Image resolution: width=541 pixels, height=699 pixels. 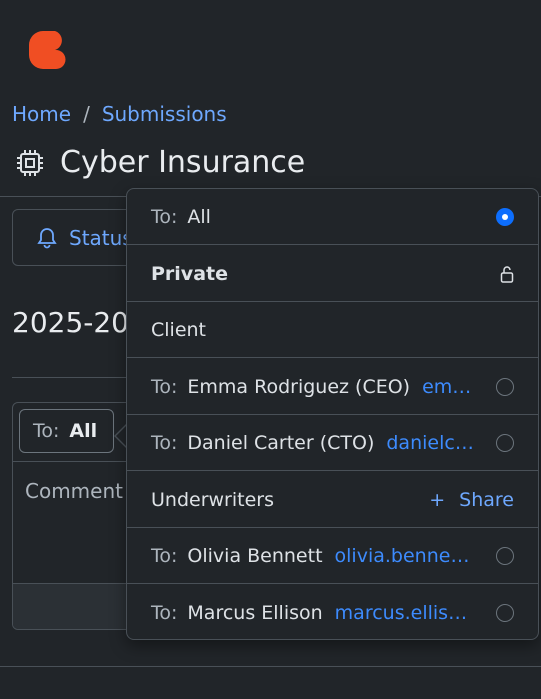 I want to click on share-button: + Share, so click(x=471, y=500).